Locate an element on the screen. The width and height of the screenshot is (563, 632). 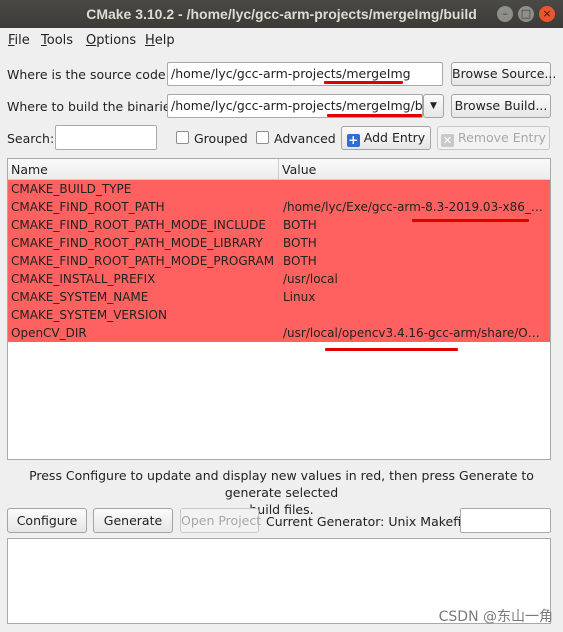
menu-options-mnemonic: O is located at coordinates (91, 40).